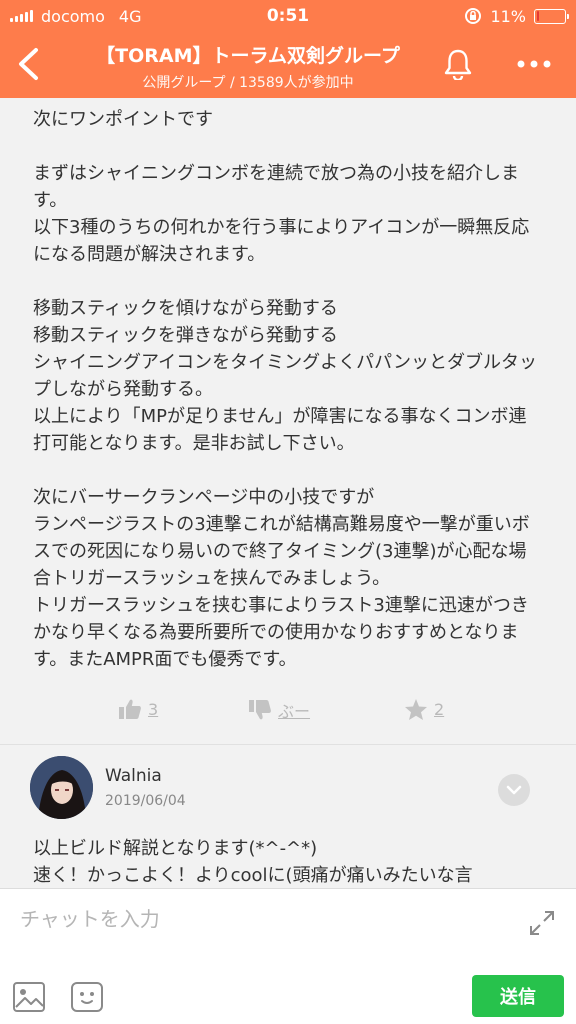 This screenshot has width=576, height=1024. I want to click on thumbs-down-icon, so click(260, 710).